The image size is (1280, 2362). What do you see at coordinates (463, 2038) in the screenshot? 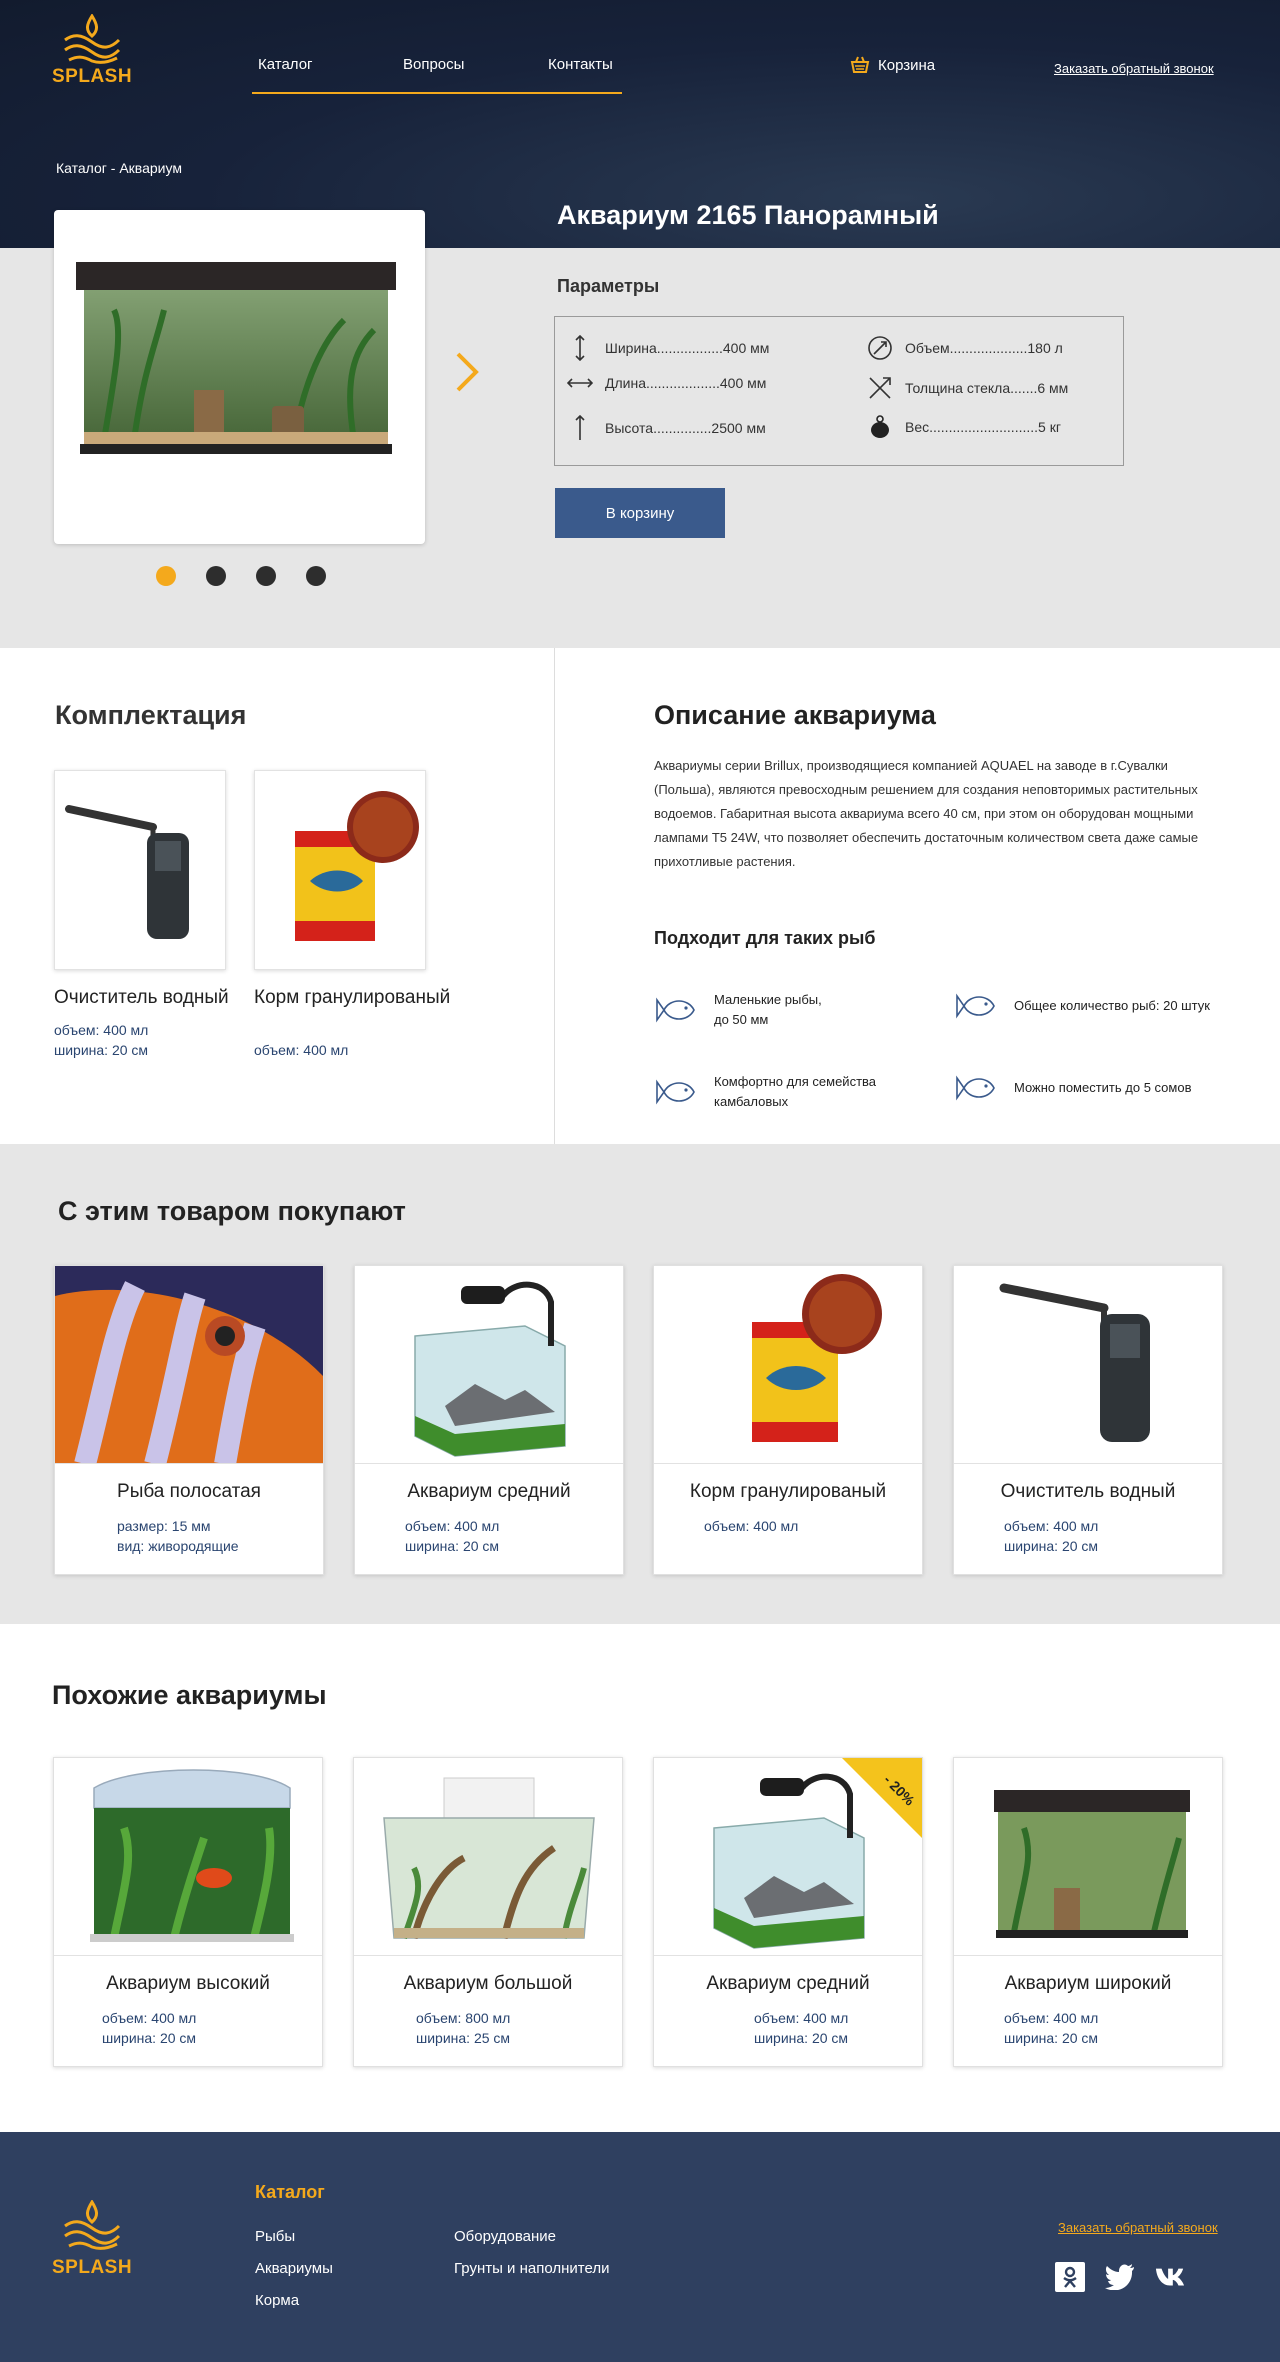
I see `product-card-spec: ширина: 25 см` at bounding box center [463, 2038].